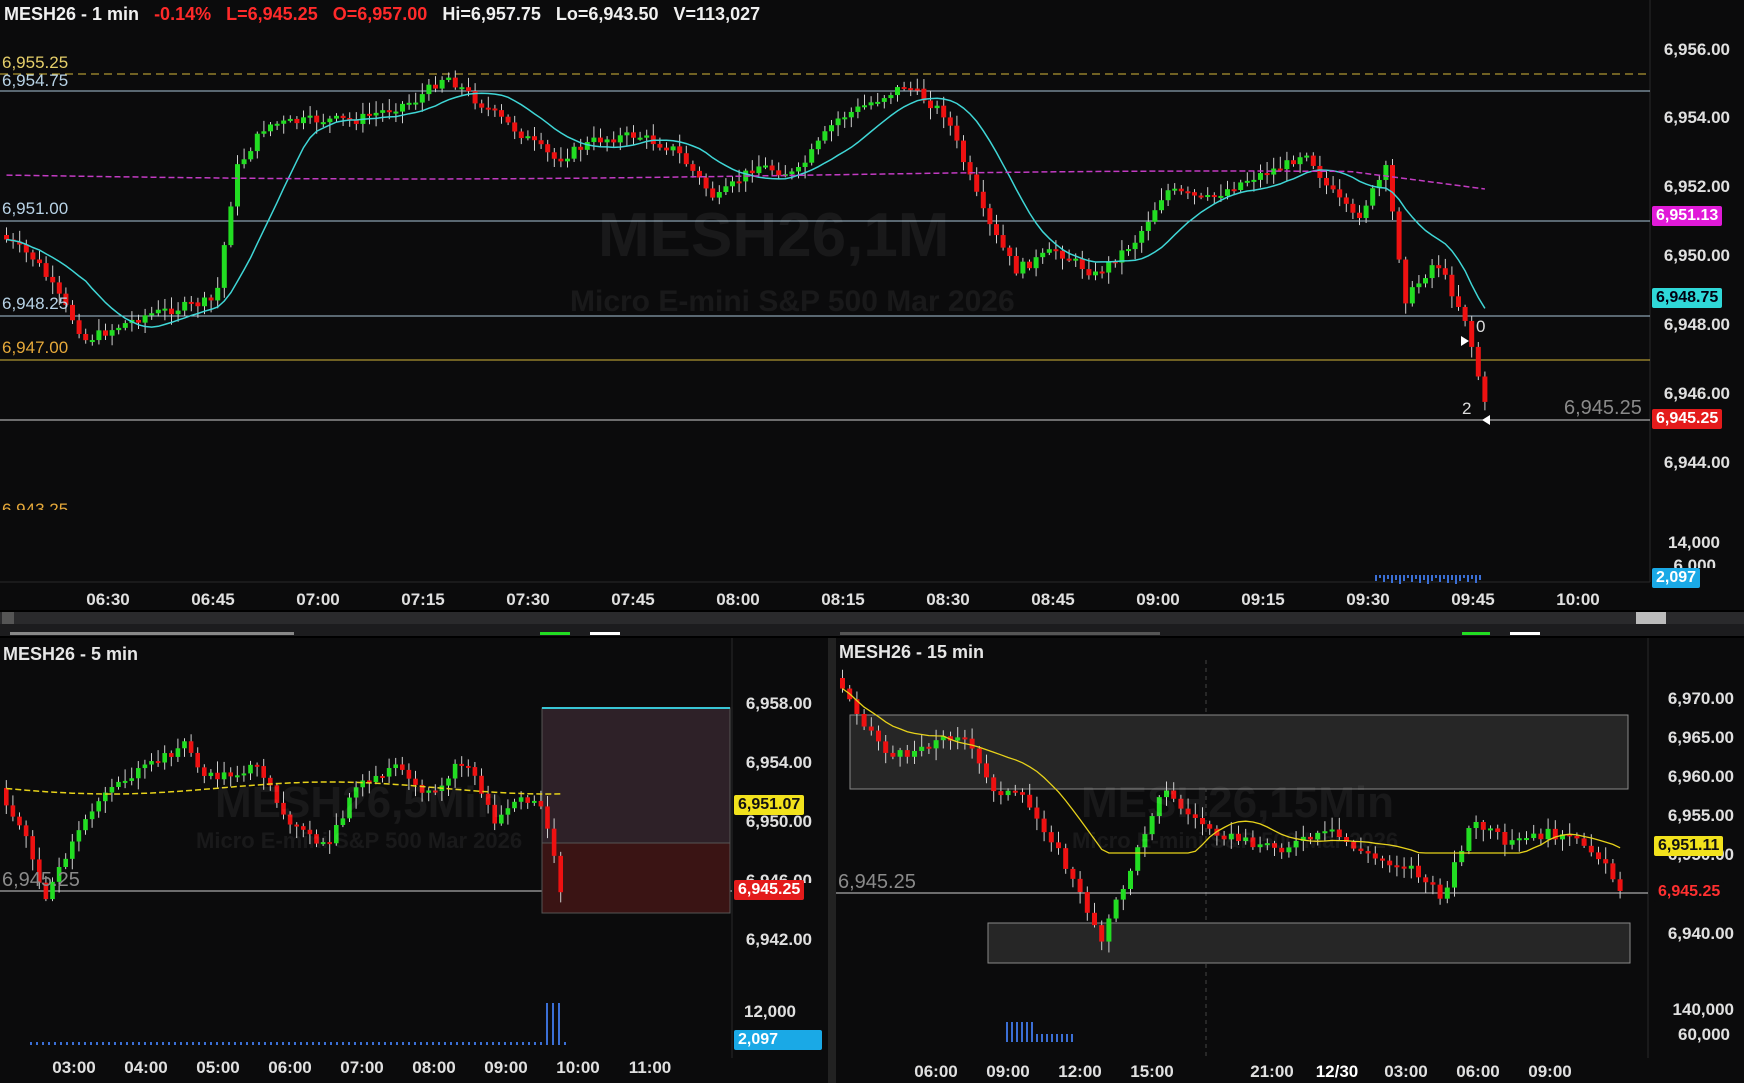 This screenshot has height=1083, width=1744. Describe the element at coordinates (1651, 618) in the screenshot. I see `scrollbar-thumb-right` at that location.